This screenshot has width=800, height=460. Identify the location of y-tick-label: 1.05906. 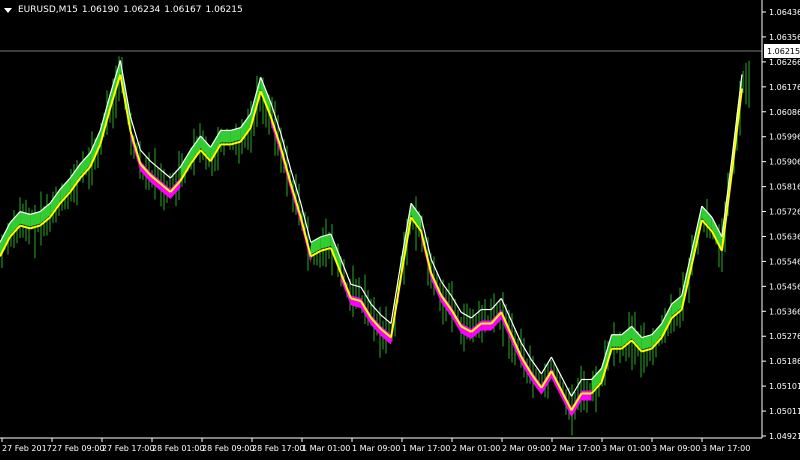
(784, 162).